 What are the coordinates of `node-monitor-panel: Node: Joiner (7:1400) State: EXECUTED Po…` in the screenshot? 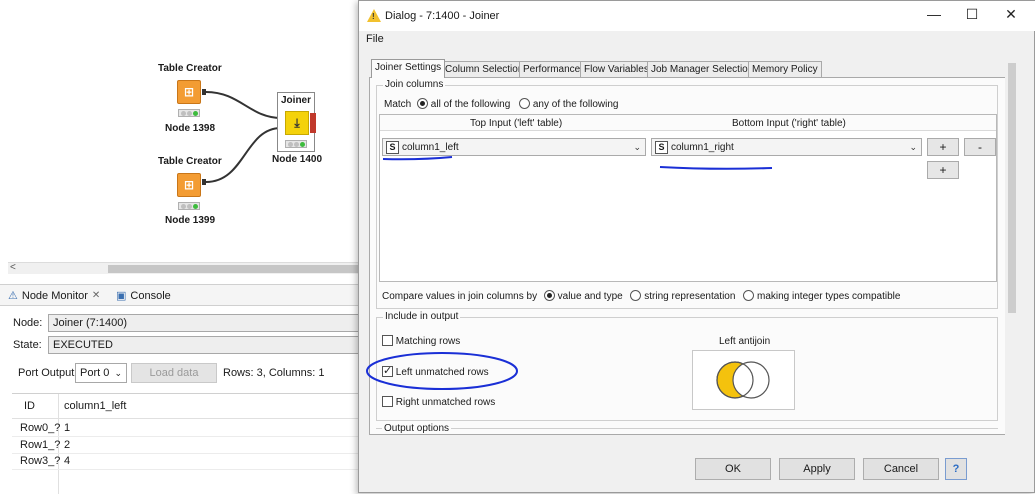 It's located at (180, 400).